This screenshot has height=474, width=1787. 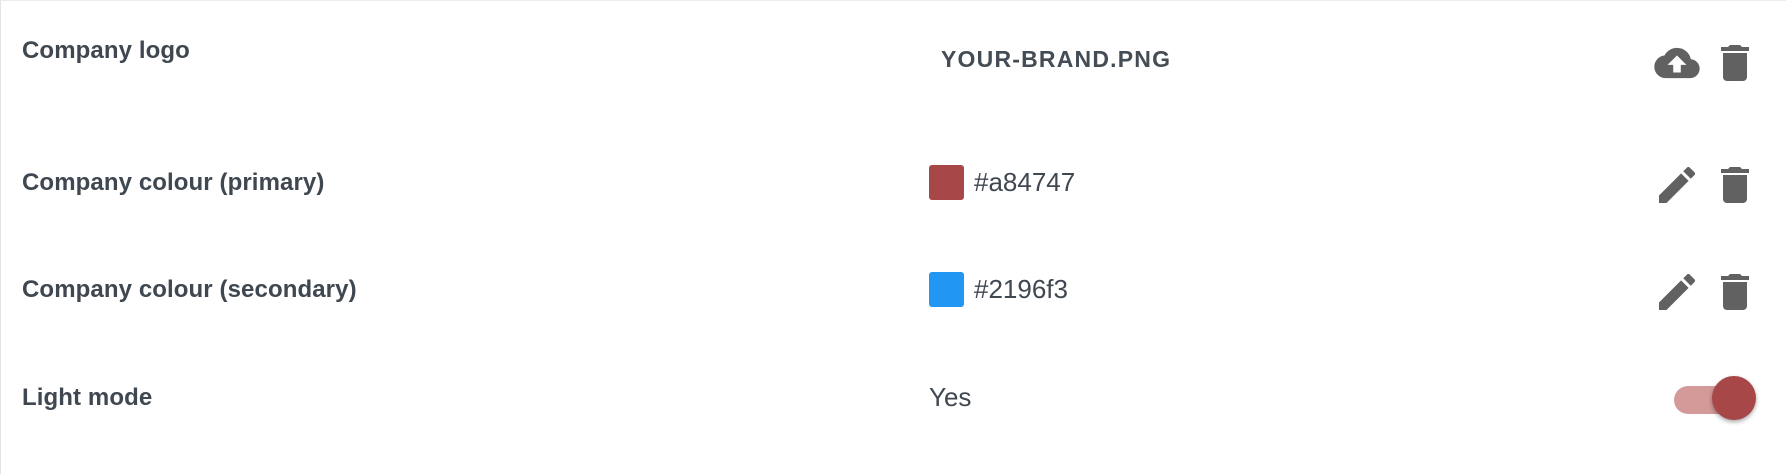 I want to click on cloud-upload-icon, so click(x=1677, y=63).